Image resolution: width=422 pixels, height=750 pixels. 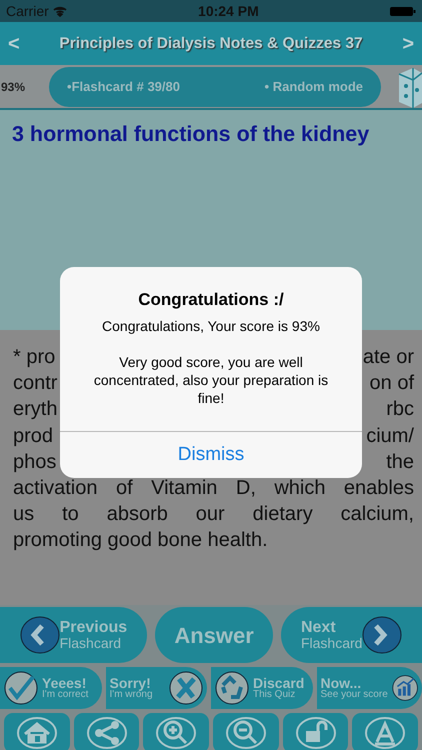 I want to click on alert-score-message: Congratulations, Your score is 93%, so click(x=211, y=326).